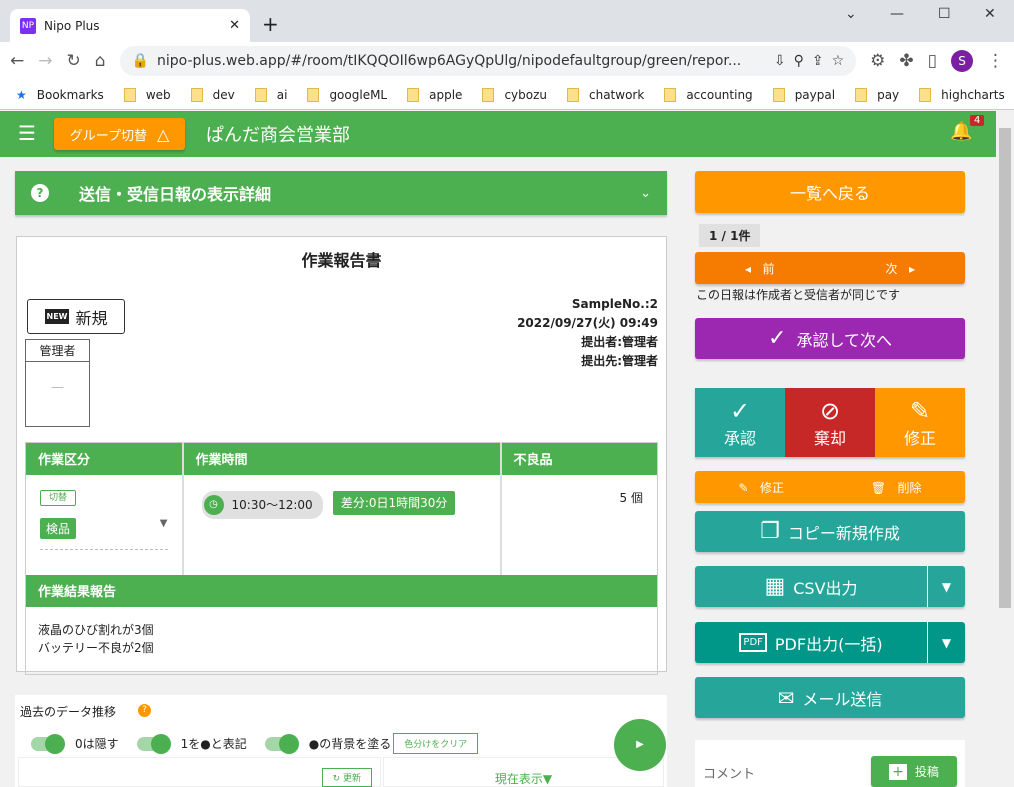 The height and width of the screenshot is (787, 1014). What do you see at coordinates (58, 497) in the screenshot?
I see `switch-button: 切替` at bounding box center [58, 497].